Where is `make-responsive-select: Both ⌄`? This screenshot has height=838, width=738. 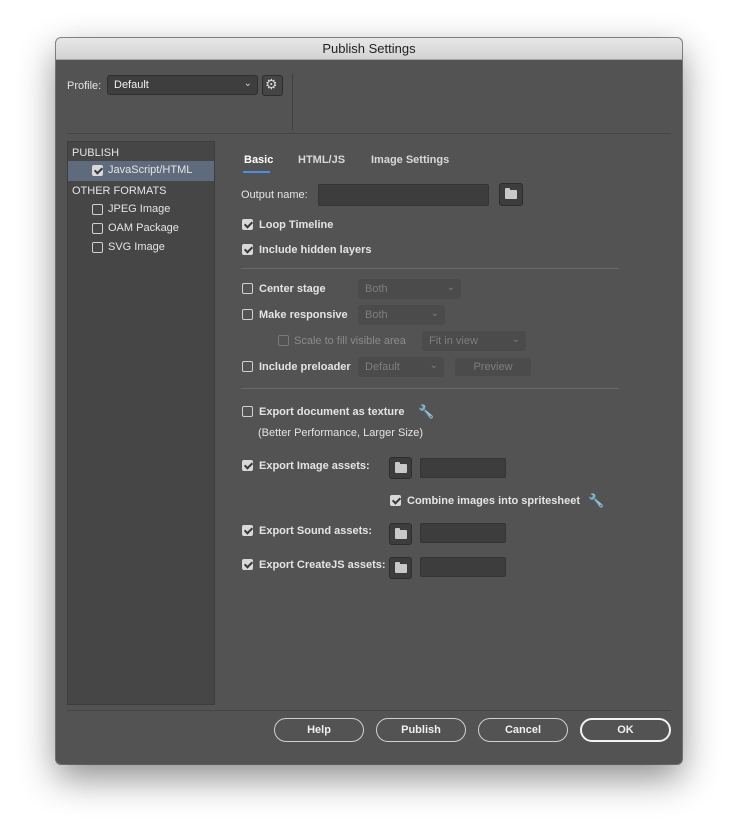 make-responsive-select: Both ⌄ is located at coordinates (401, 315).